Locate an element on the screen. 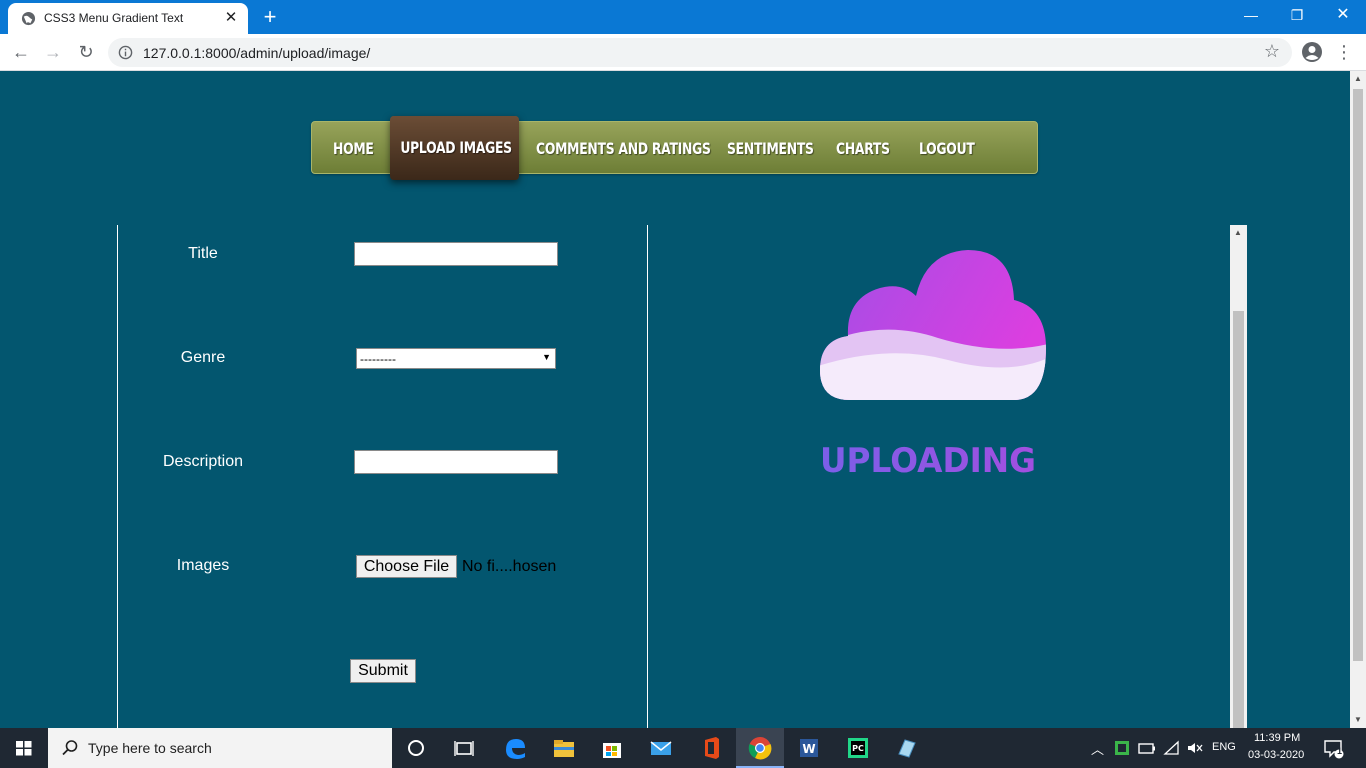  genre-select: --------- ▼ is located at coordinates (456, 358).